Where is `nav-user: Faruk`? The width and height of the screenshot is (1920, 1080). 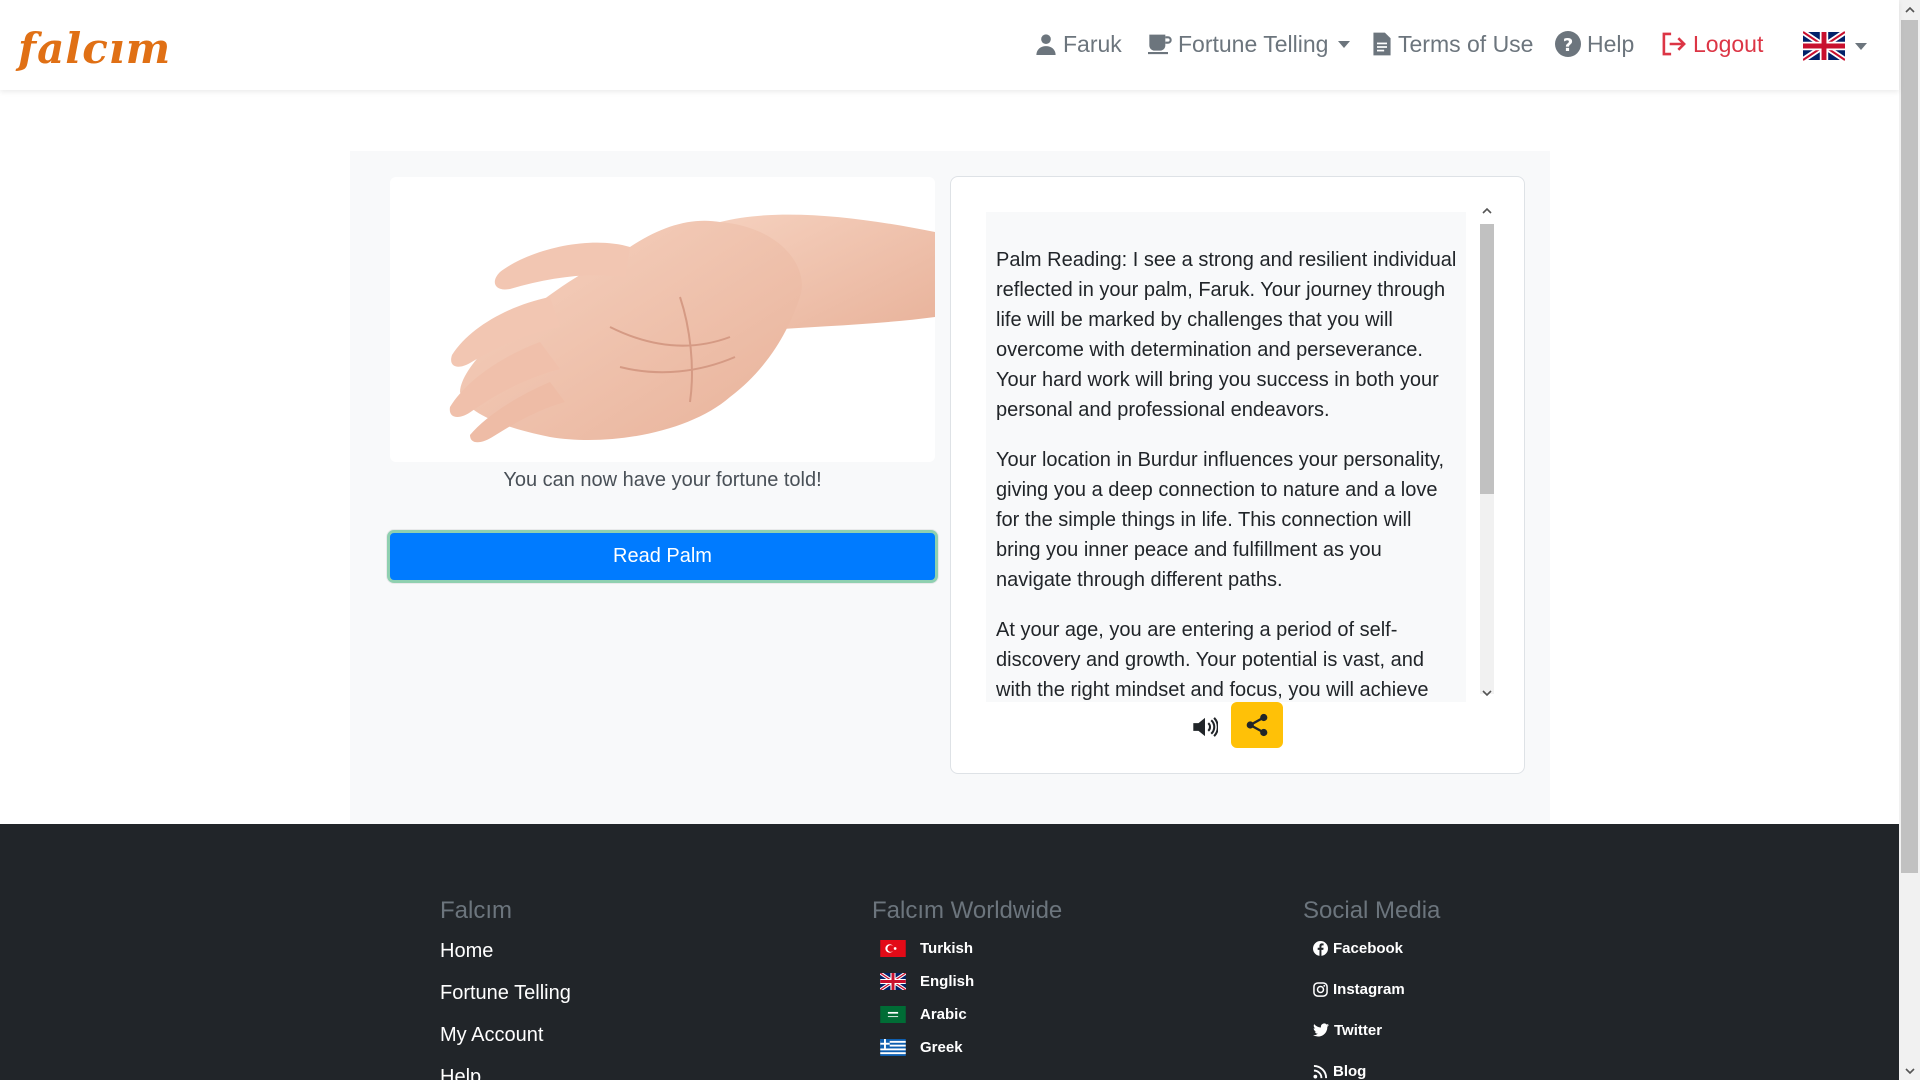 nav-user: Faruk is located at coordinates (1078, 44).